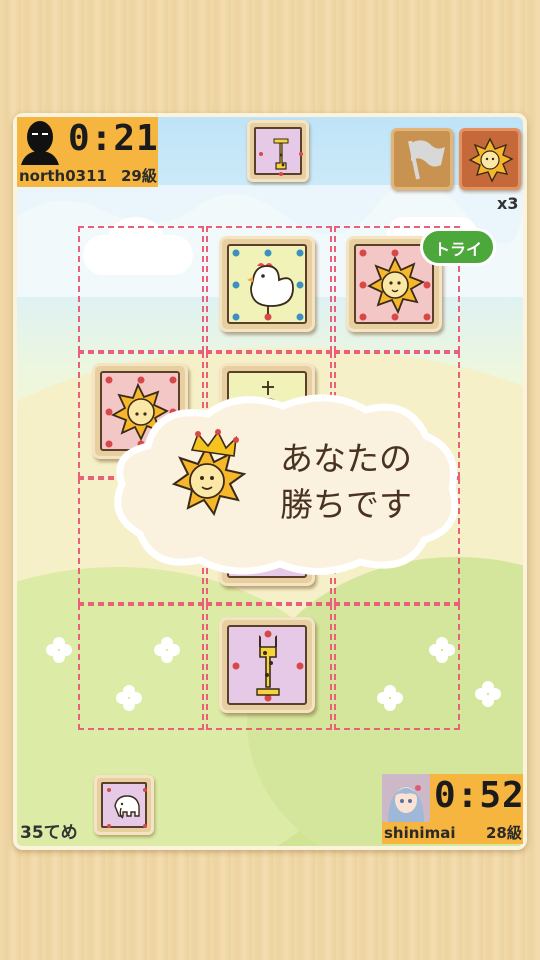  Describe the element at coordinates (127, 808) in the screenshot. I see `elephant-icon` at that location.